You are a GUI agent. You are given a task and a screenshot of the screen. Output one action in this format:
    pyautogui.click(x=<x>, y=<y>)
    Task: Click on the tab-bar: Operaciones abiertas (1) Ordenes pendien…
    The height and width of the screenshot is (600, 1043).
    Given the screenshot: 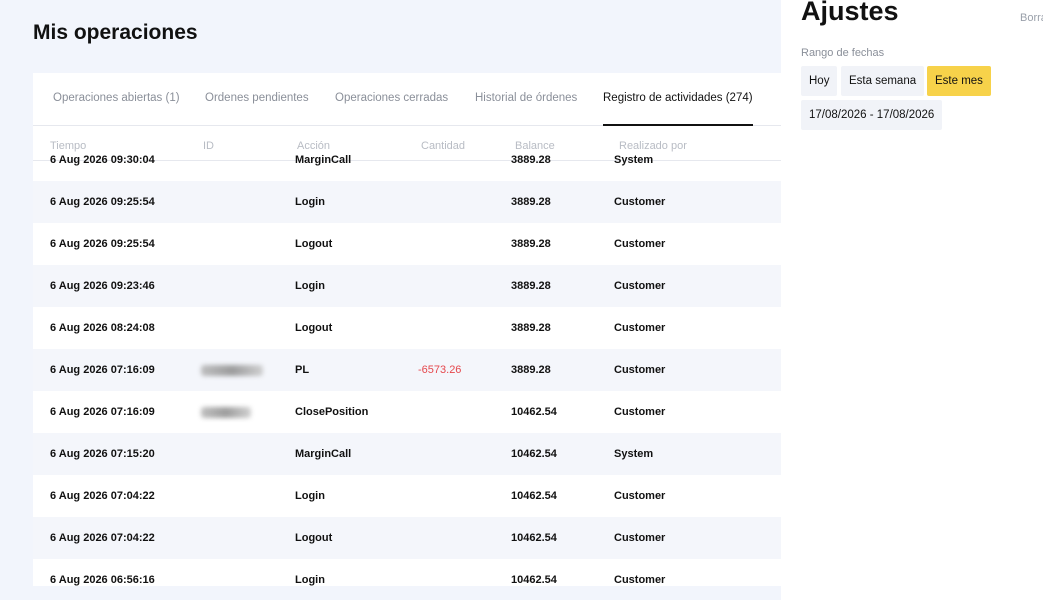 What is the action you would take?
    pyautogui.click(x=407, y=99)
    